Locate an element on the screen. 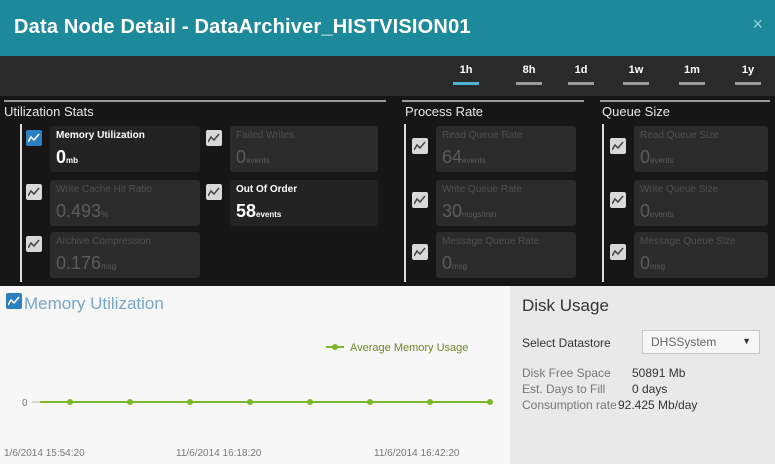 The height and width of the screenshot is (464, 775). est-days-to-fill-label: Est. Days to Fill is located at coordinates (564, 389).